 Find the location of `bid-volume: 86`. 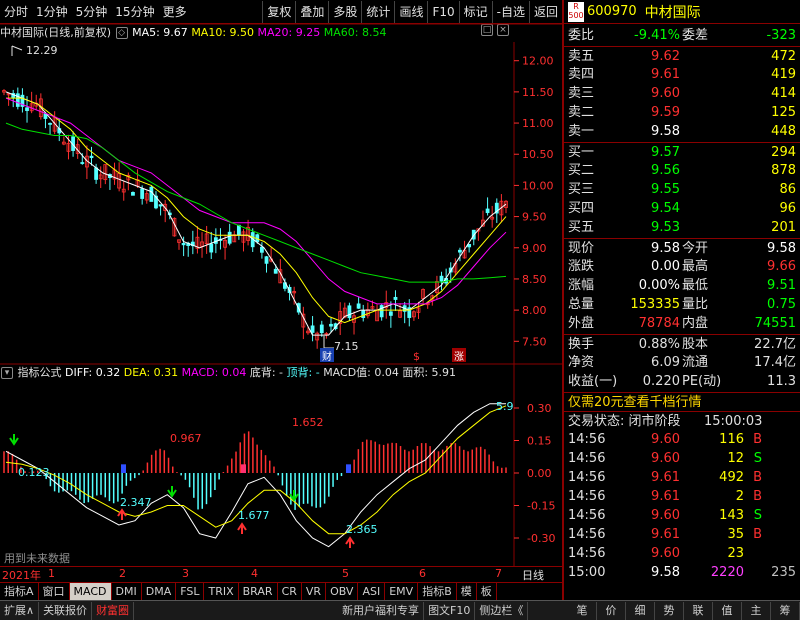

bid-volume: 86 is located at coordinates (787, 189).